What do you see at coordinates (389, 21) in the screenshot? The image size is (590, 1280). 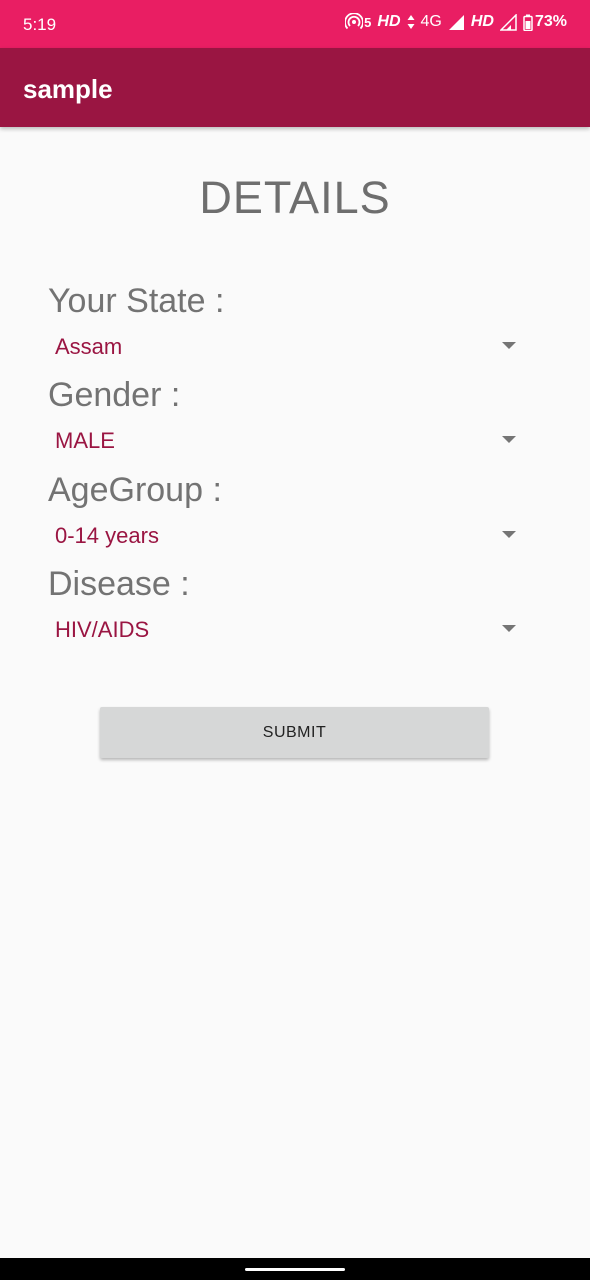 I see `hd-indicator: HD` at bounding box center [389, 21].